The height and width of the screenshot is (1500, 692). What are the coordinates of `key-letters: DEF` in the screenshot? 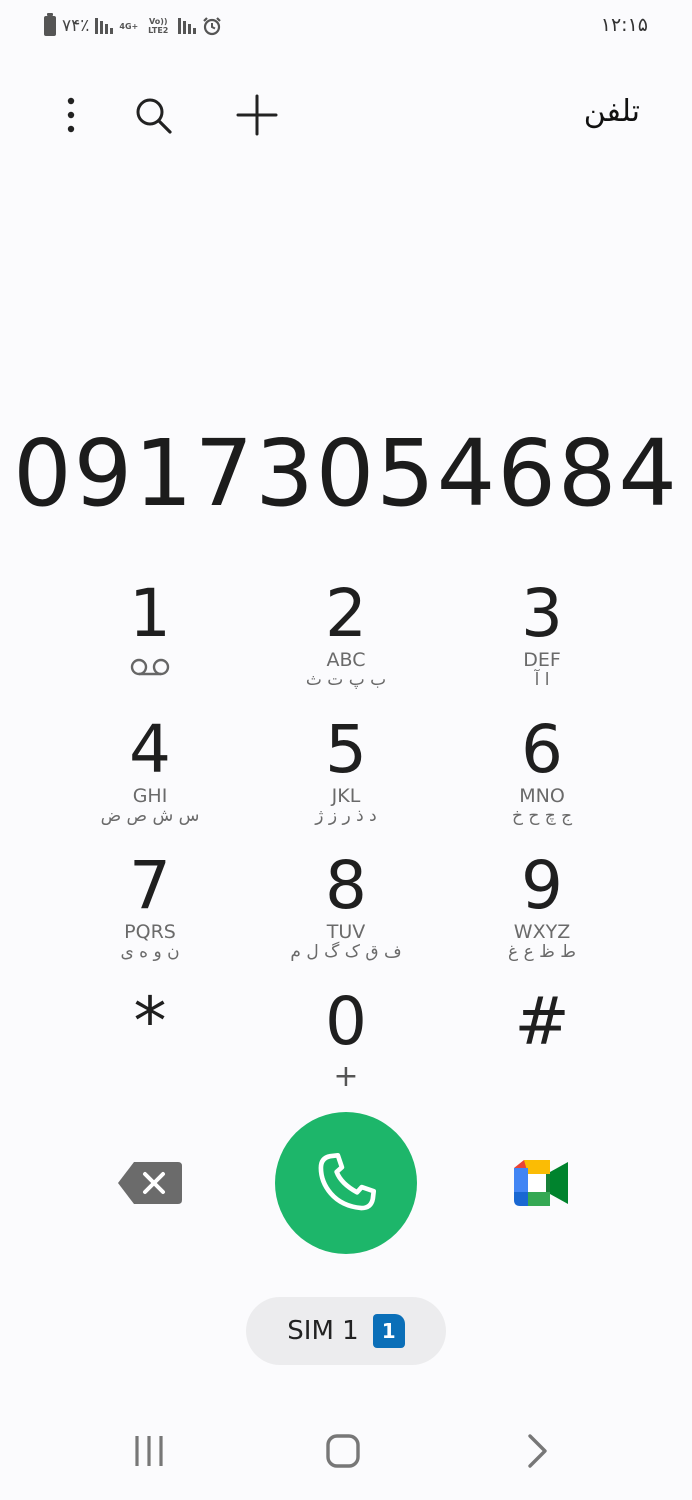 It's located at (542, 660).